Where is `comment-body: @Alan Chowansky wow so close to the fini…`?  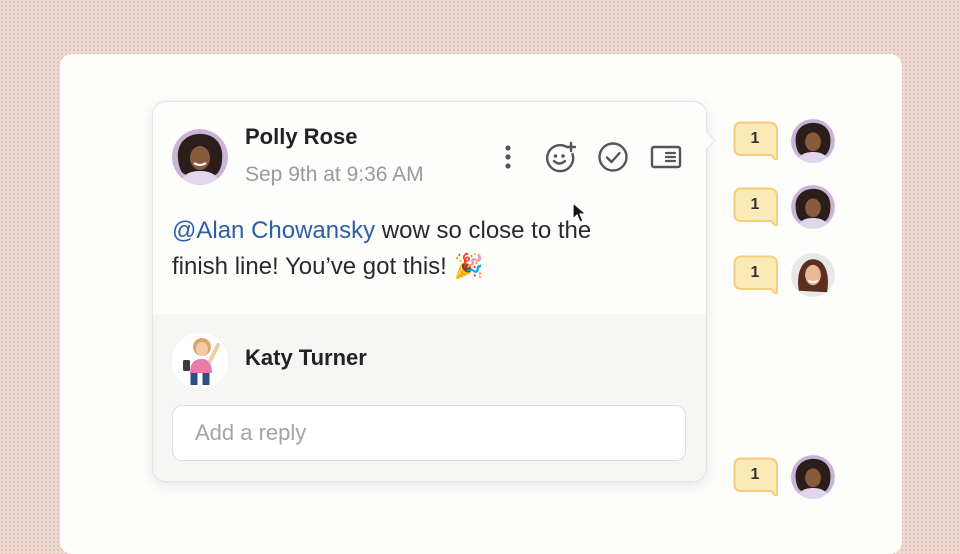 comment-body: @Alan Chowansky wow so close to the fini… is located at coordinates (422, 249).